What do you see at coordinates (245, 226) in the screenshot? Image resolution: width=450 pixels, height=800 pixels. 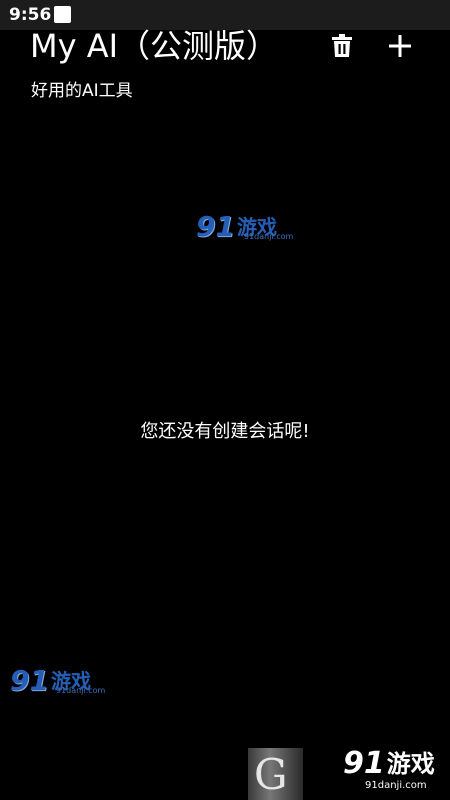 I see `watermark-center: 91 游戏 91danji.com` at bounding box center [245, 226].